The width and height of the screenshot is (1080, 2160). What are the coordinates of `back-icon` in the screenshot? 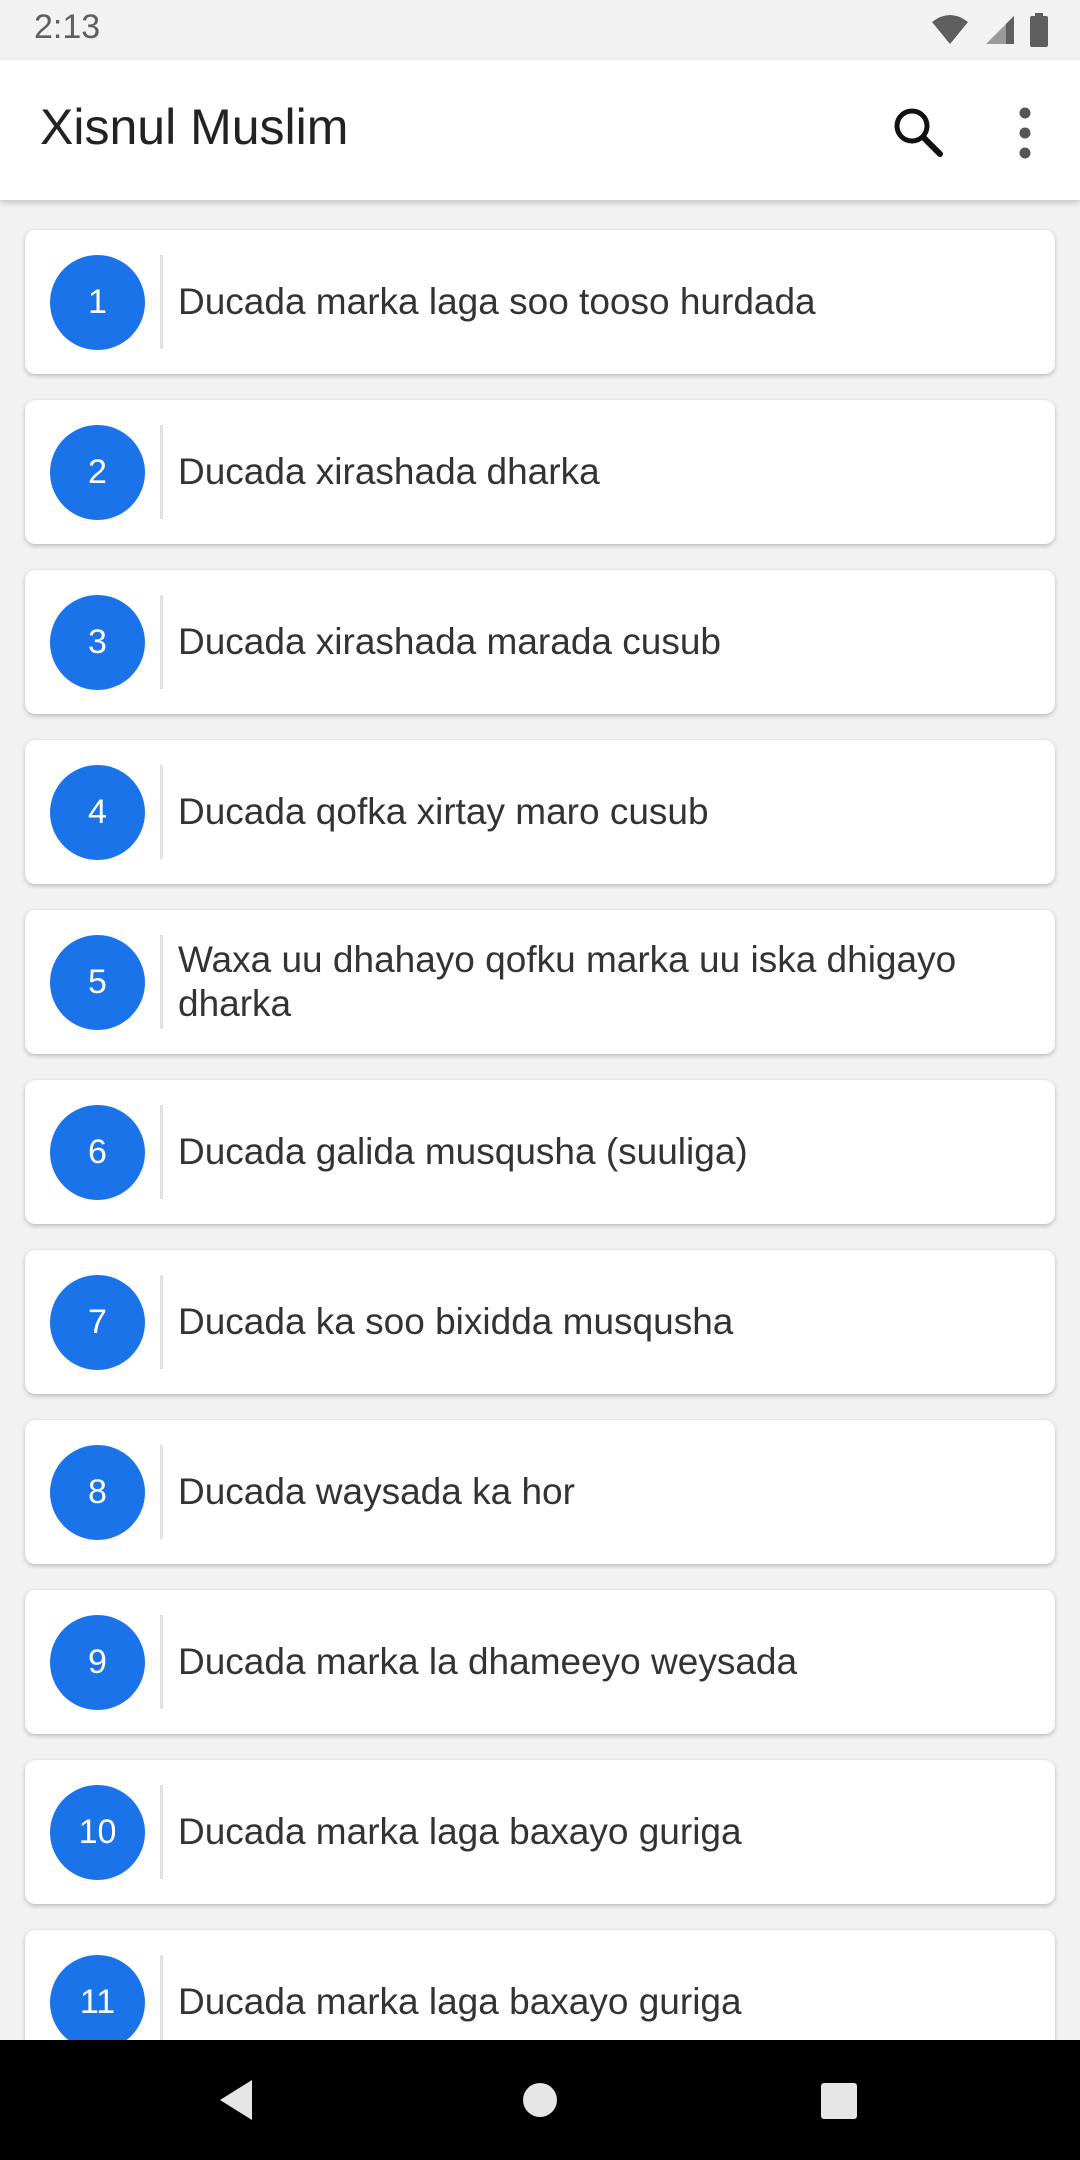 It's located at (236, 2100).